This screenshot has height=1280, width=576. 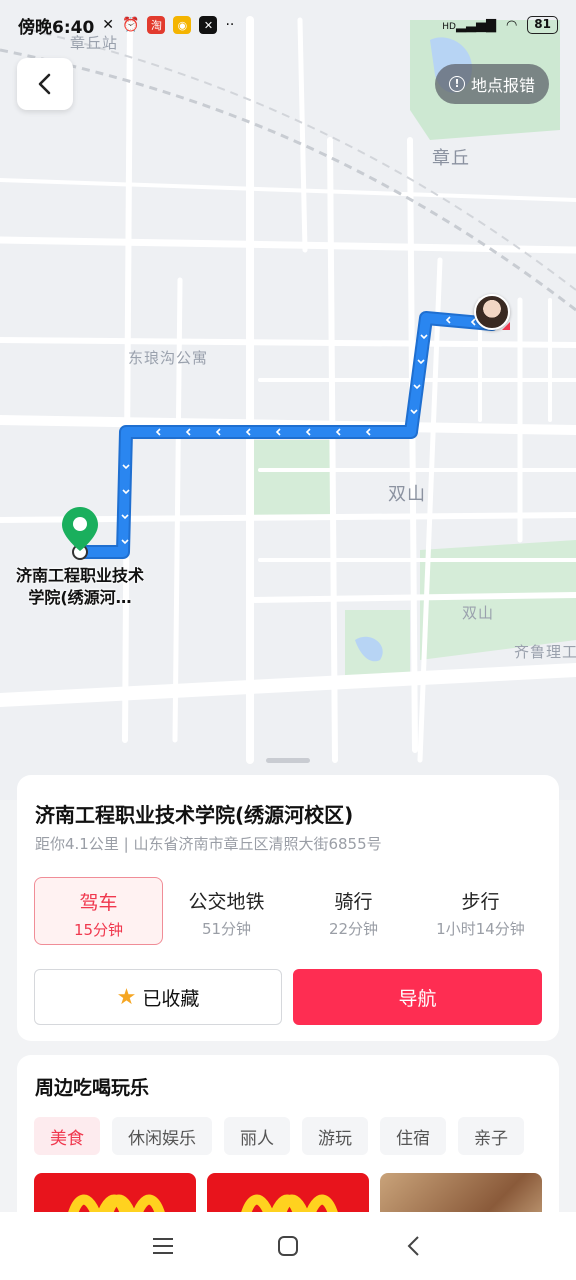 I want to click on app-notification-icon: ◉, so click(x=182, y=25).